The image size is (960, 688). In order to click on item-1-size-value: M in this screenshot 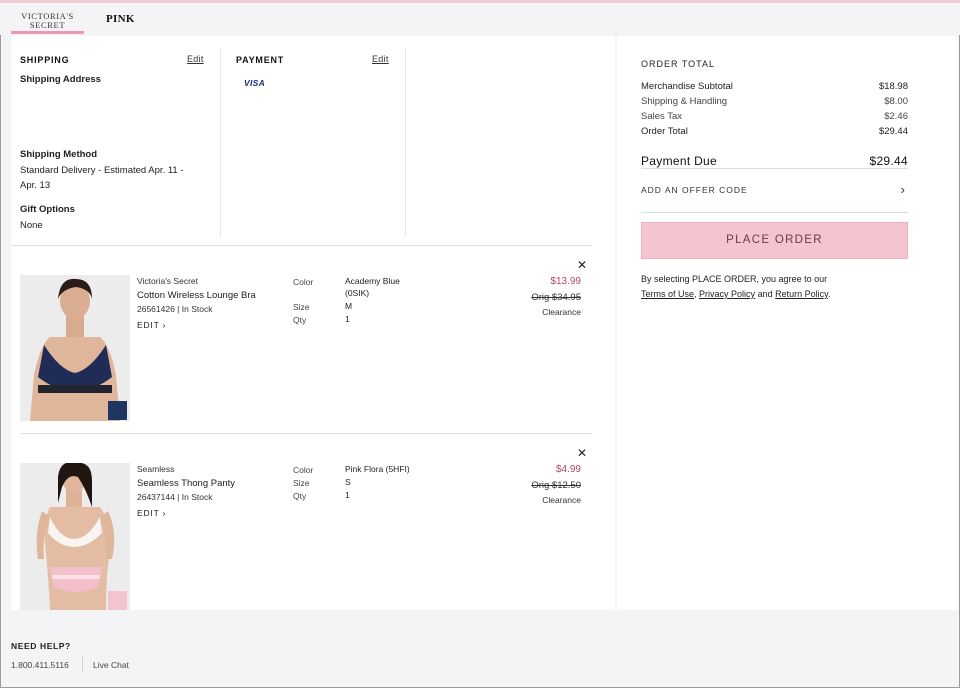, I will do `click(349, 306)`.